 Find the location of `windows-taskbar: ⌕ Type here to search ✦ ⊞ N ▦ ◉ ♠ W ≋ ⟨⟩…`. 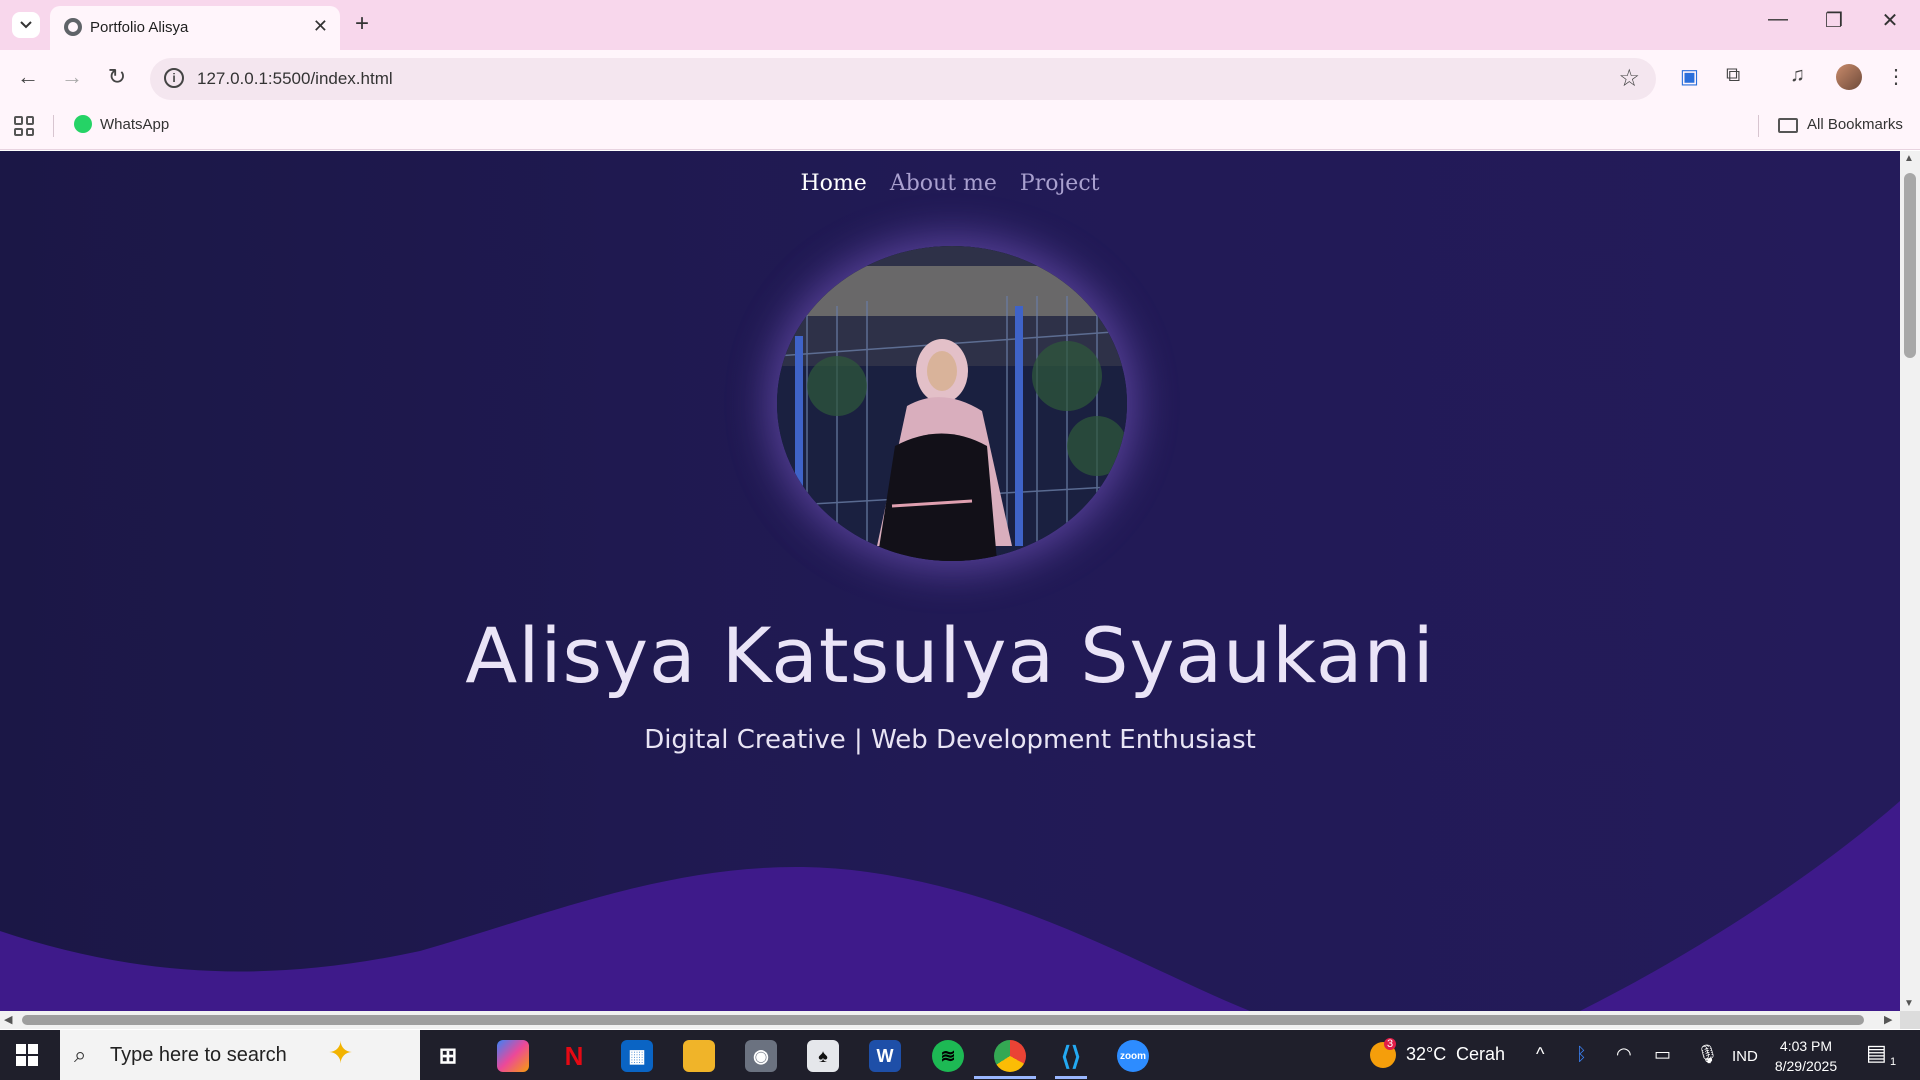

windows-taskbar: ⌕ Type here to search ✦ ⊞ N ▦ ◉ ♠ W ≋ ⟨⟩… is located at coordinates (960, 1055).